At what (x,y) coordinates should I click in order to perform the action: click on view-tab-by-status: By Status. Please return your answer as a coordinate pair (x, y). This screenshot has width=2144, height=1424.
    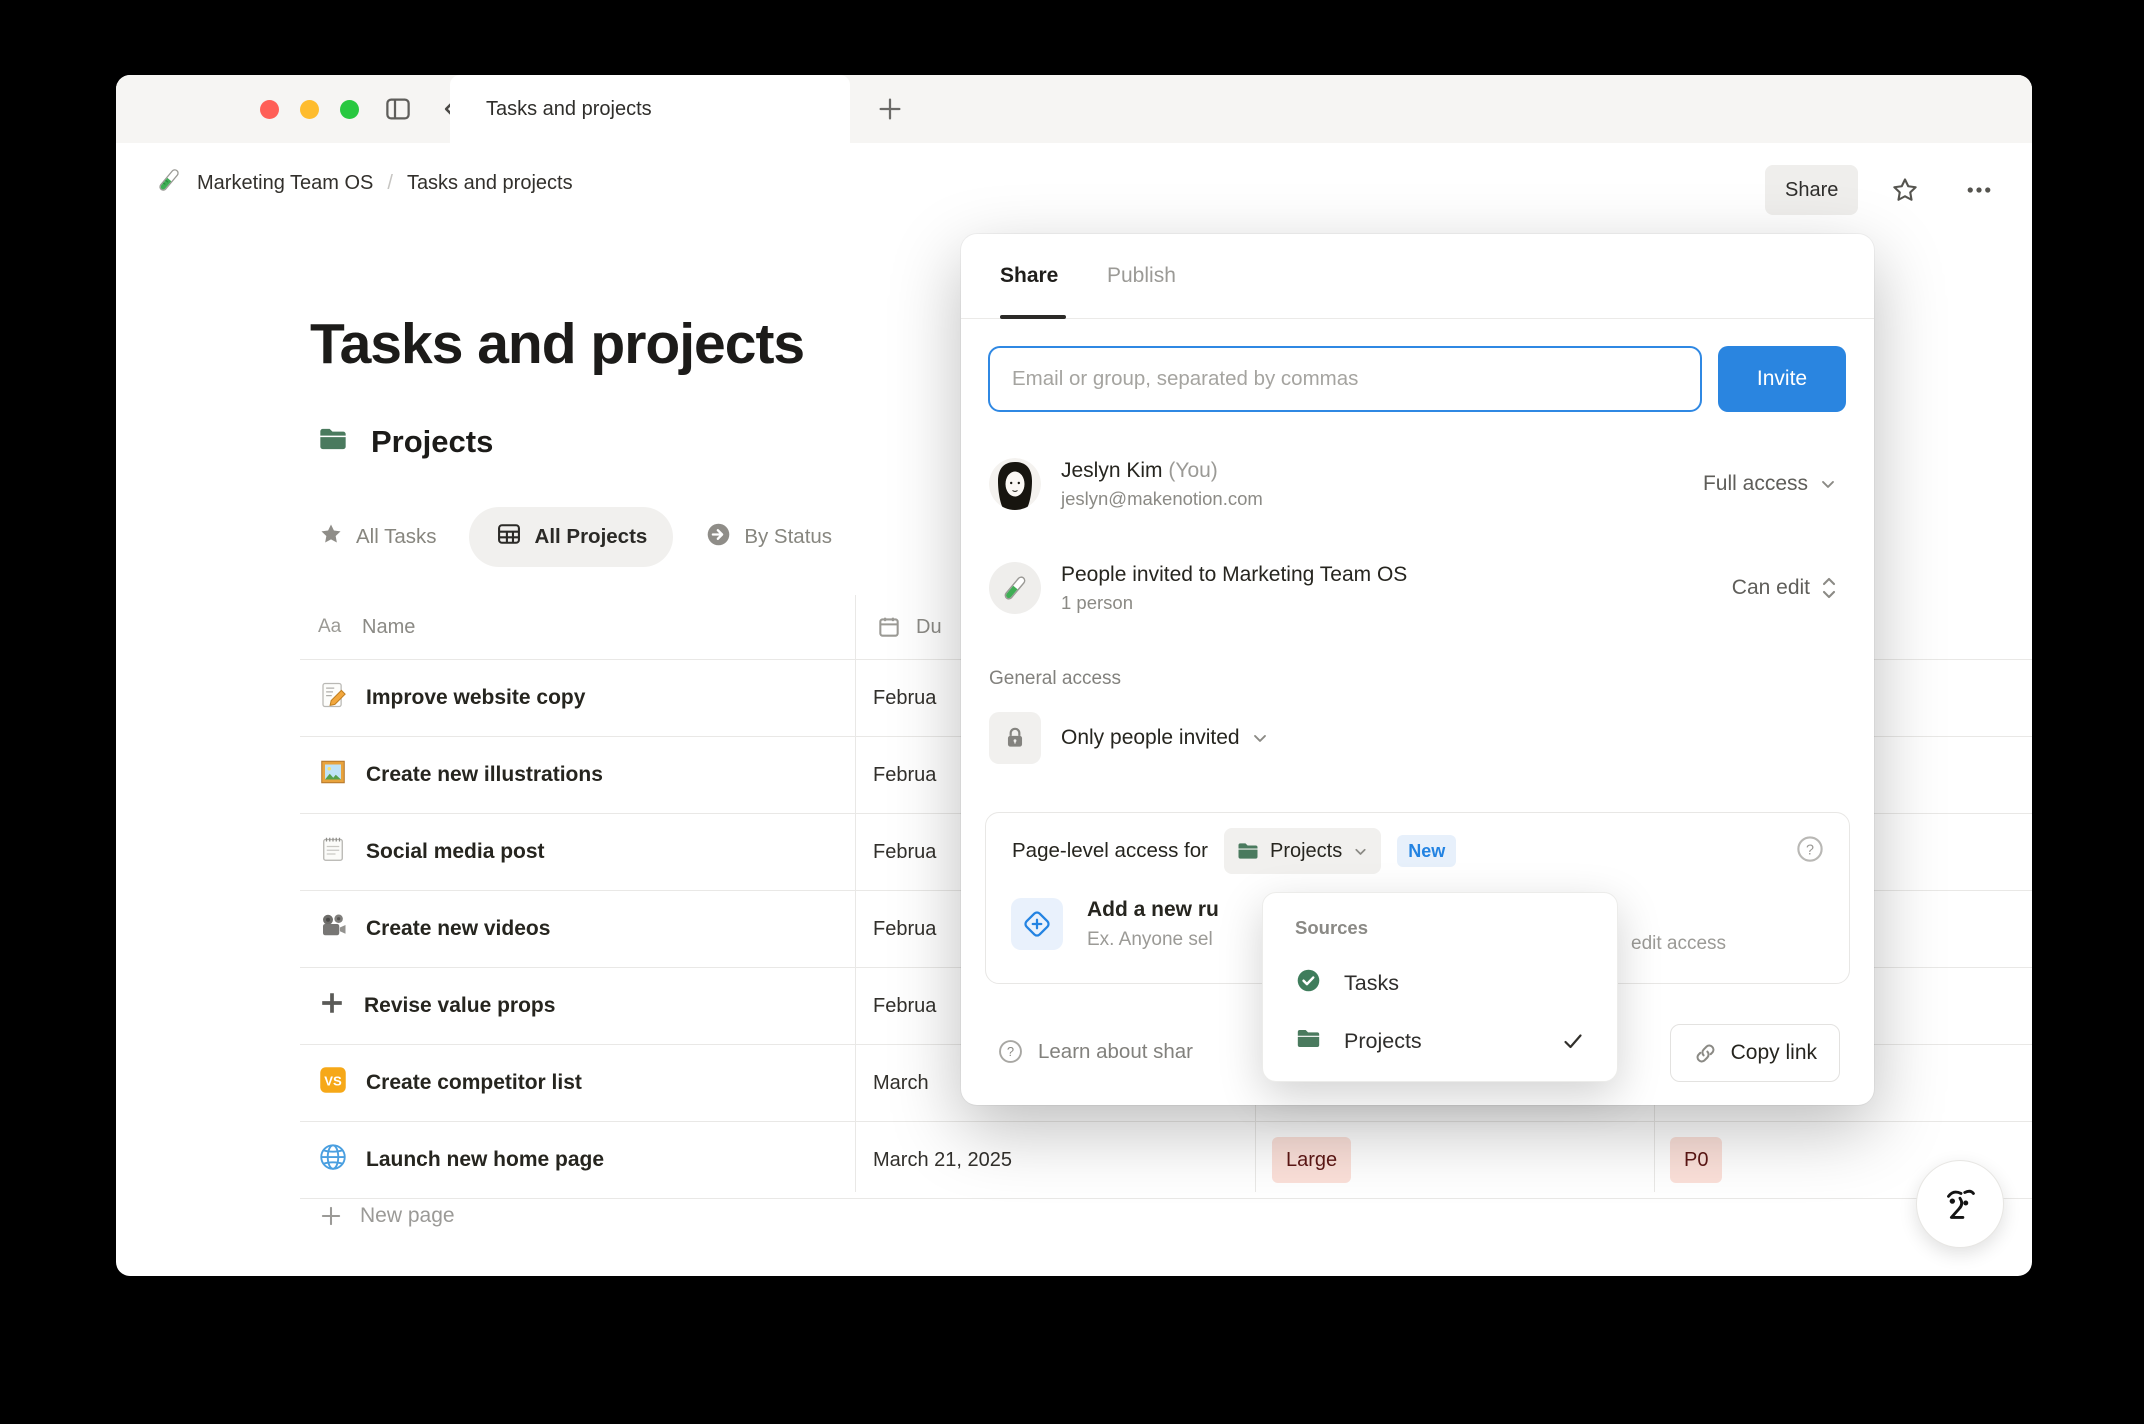
    Looking at the image, I should click on (768, 537).